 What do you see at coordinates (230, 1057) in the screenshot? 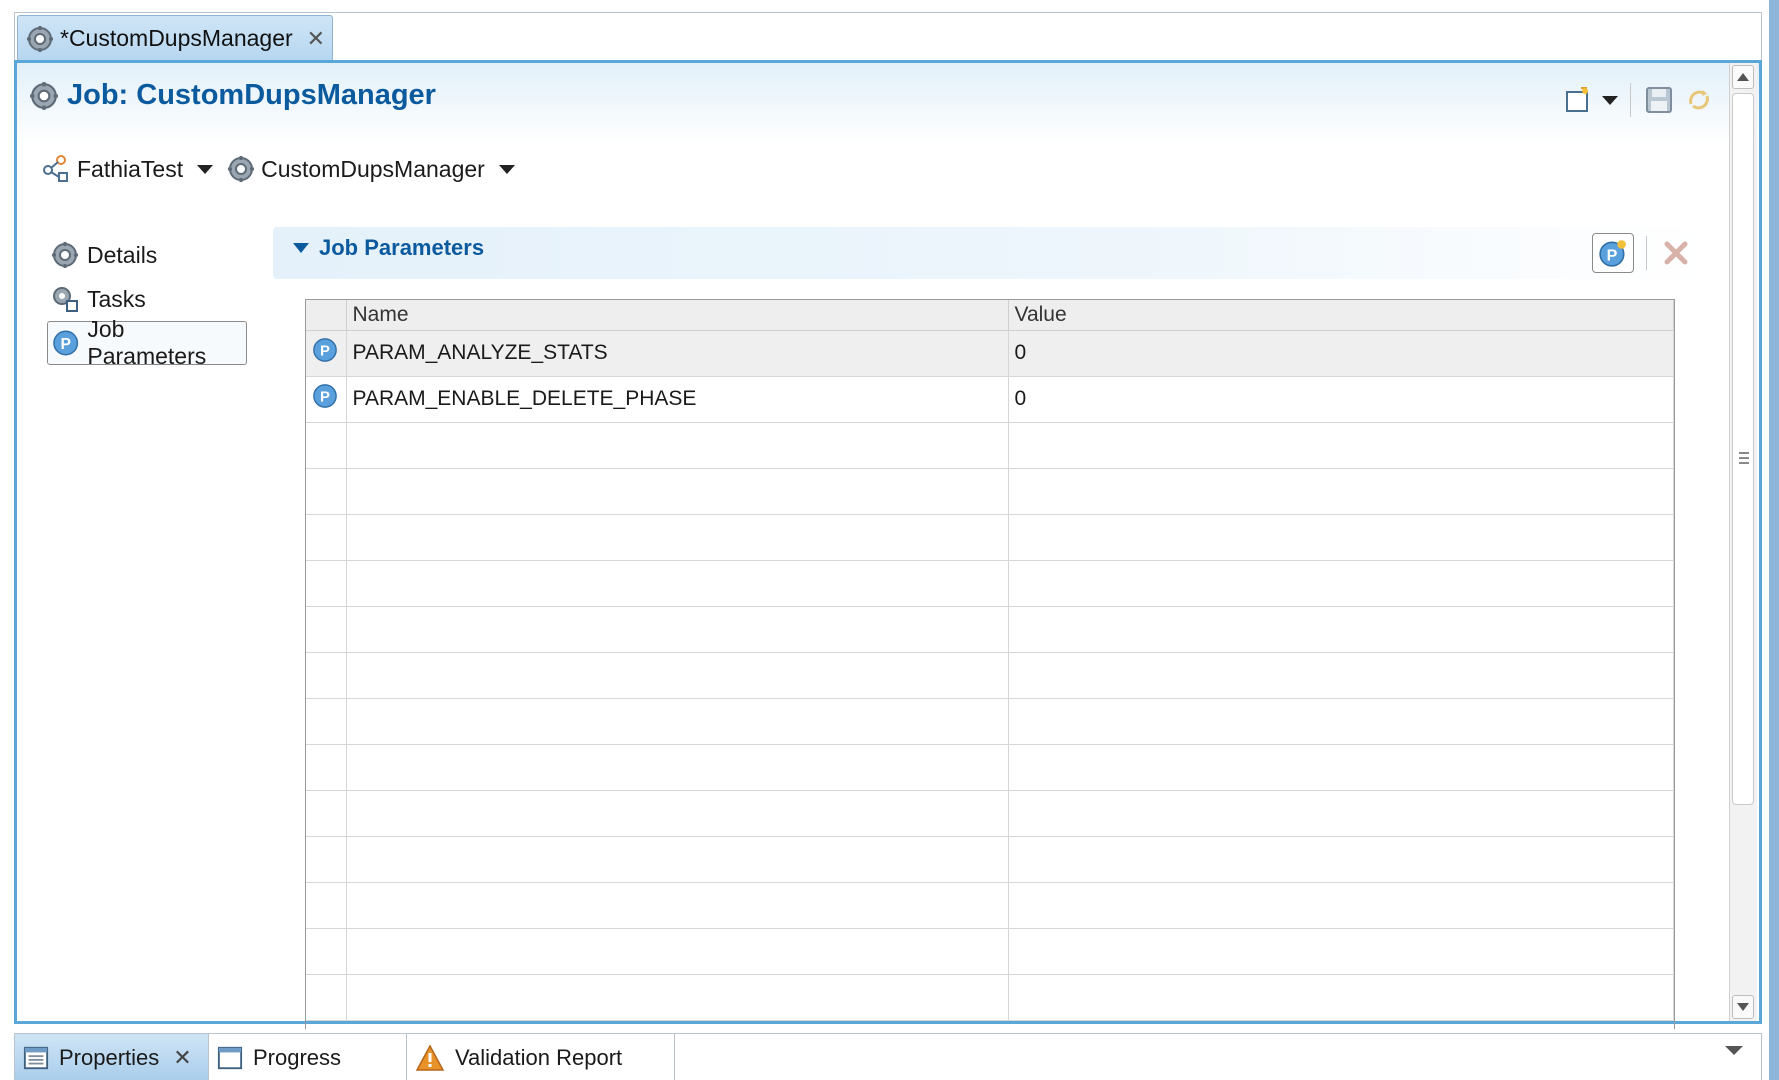
I see `progress-icon` at bounding box center [230, 1057].